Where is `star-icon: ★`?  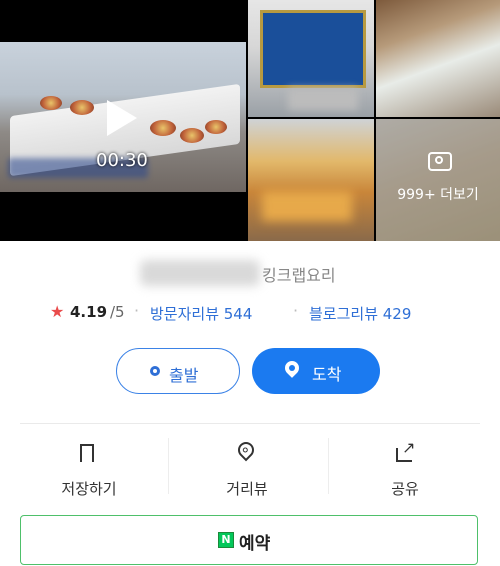 star-icon: ★ is located at coordinates (57, 311).